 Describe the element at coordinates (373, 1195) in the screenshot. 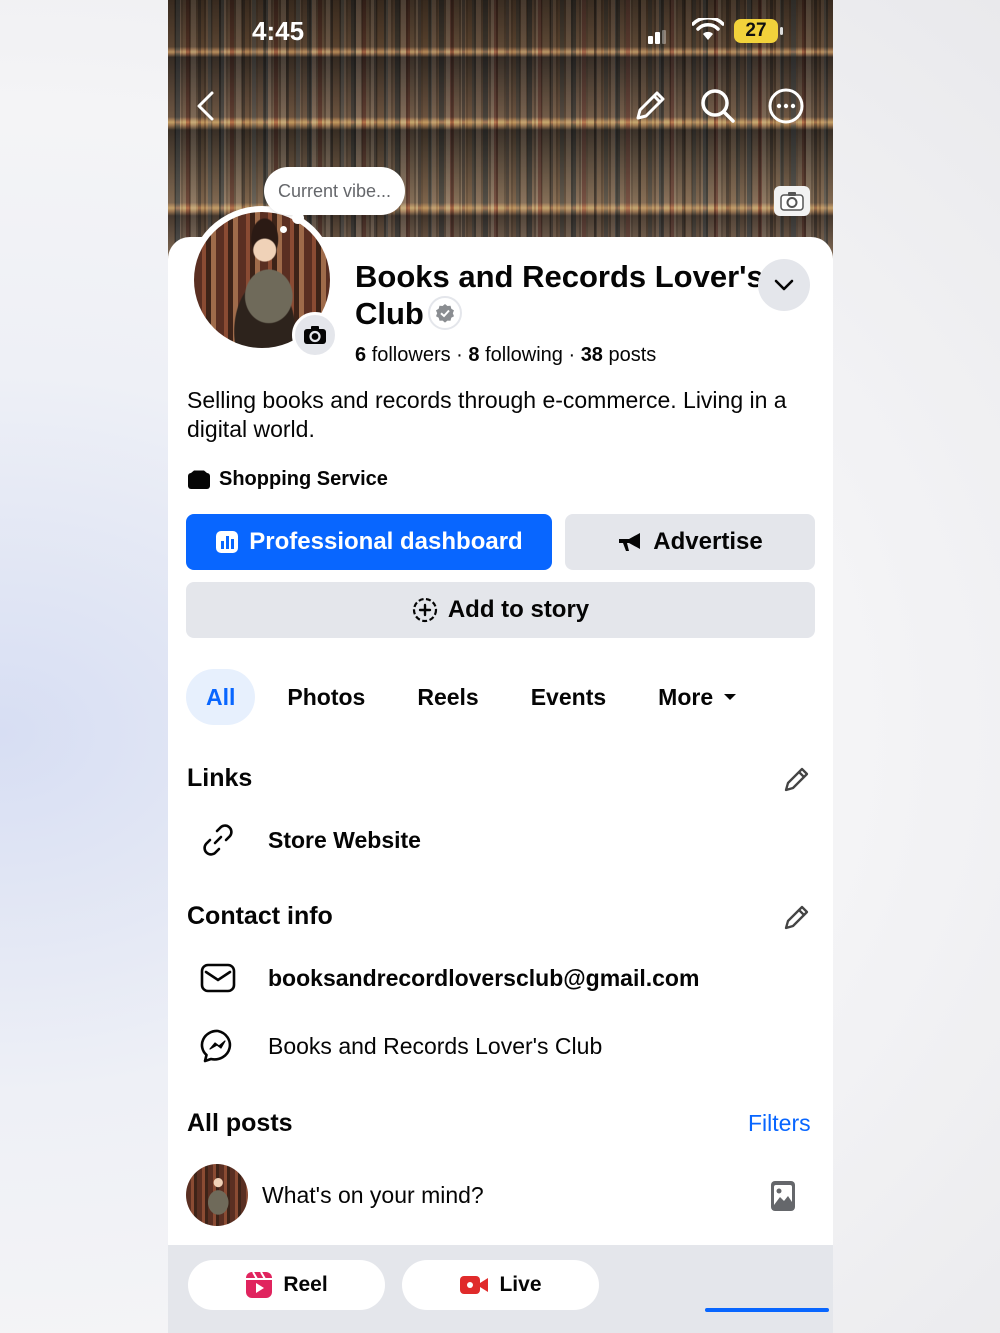

I see `composer-input: What's on your mind?` at that location.